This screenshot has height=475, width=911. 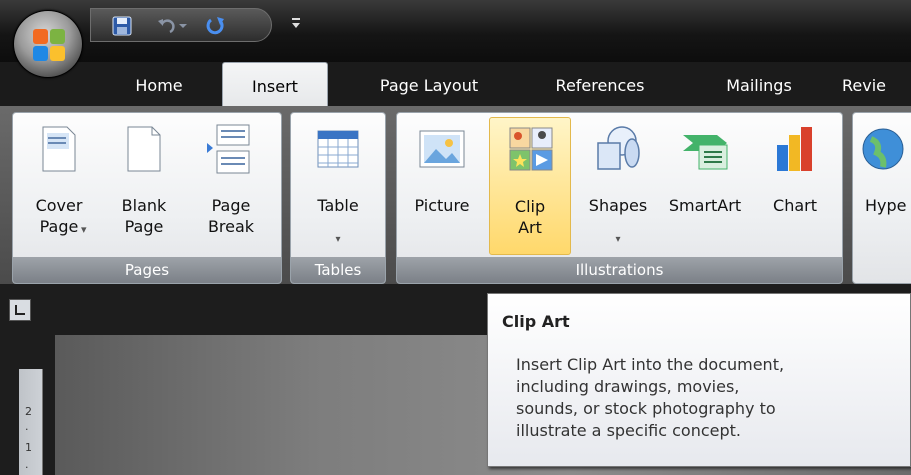 What do you see at coordinates (166, 26) in the screenshot?
I see `undo-icon` at bounding box center [166, 26].